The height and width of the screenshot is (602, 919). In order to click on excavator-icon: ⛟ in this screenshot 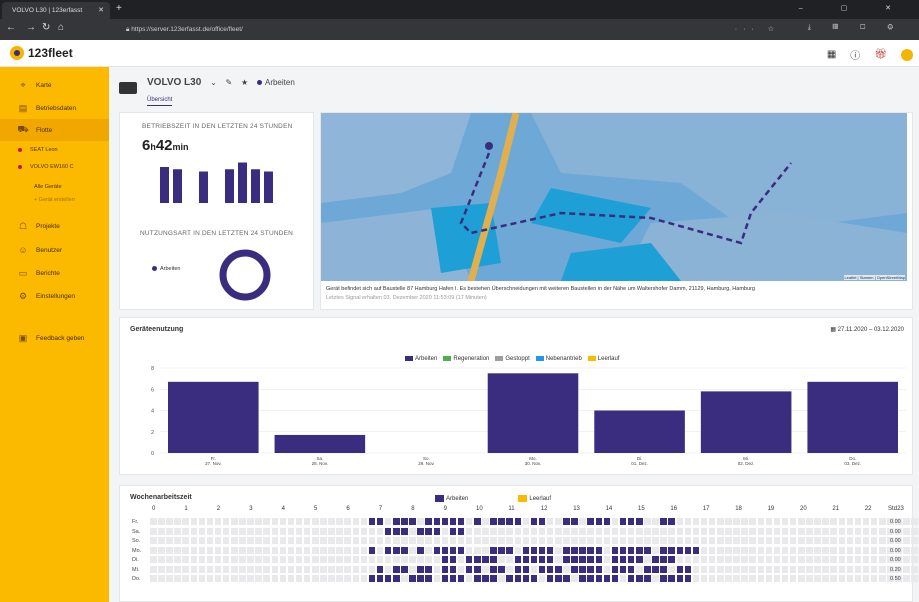, I will do `click(23, 129)`.